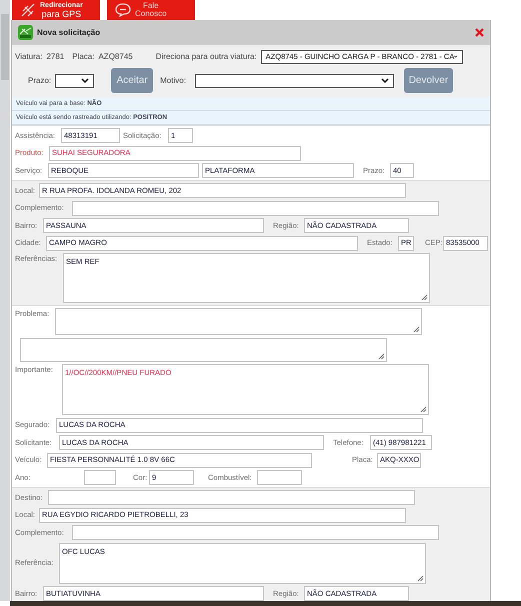 The height and width of the screenshot is (606, 521). What do you see at coordinates (28, 56) in the screenshot?
I see `label: Viatura:` at bounding box center [28, 56].